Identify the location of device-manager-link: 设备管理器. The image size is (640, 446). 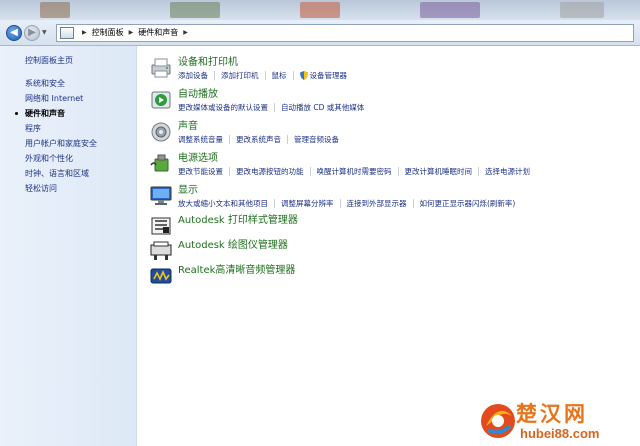
(329, 75).